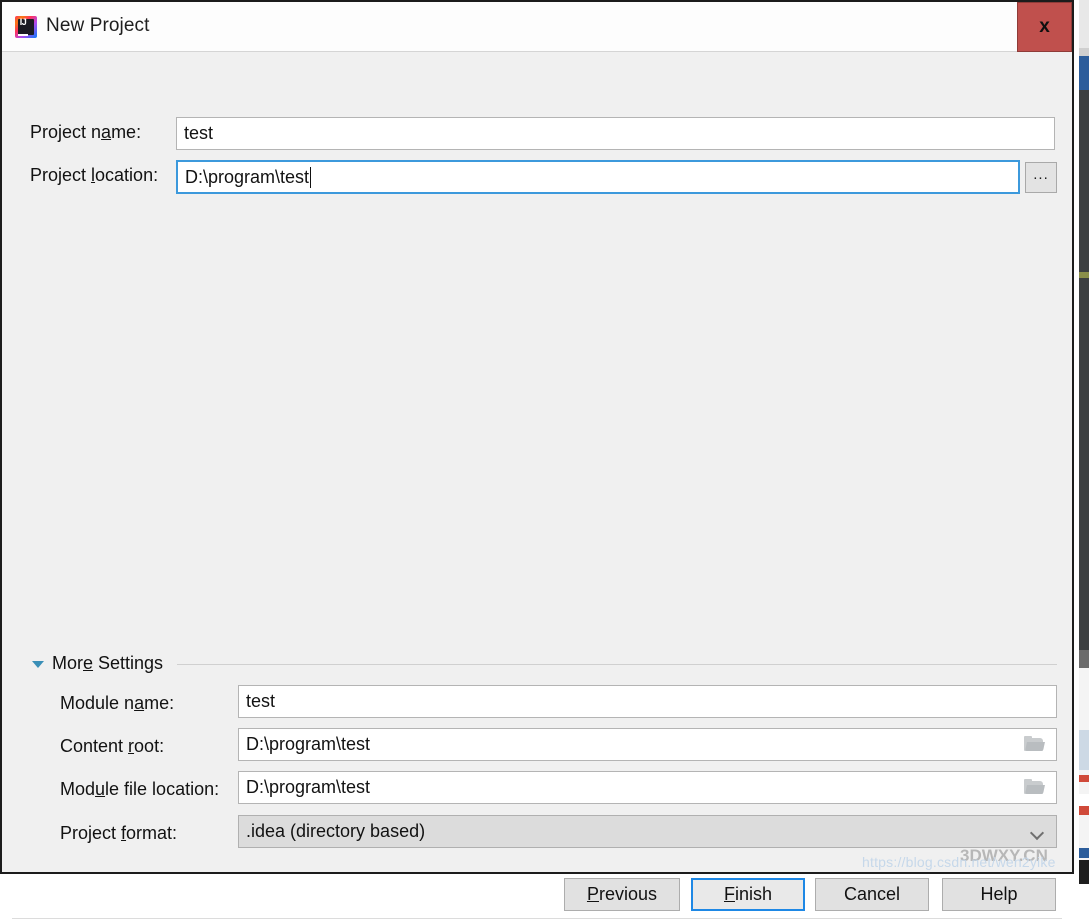 The width and height of the screenshot is (1089, 919). What do you see at coordinates (67, 663) in the screenshot?
I see `label-text-pre: Mor` at bounding box center [67, 663].